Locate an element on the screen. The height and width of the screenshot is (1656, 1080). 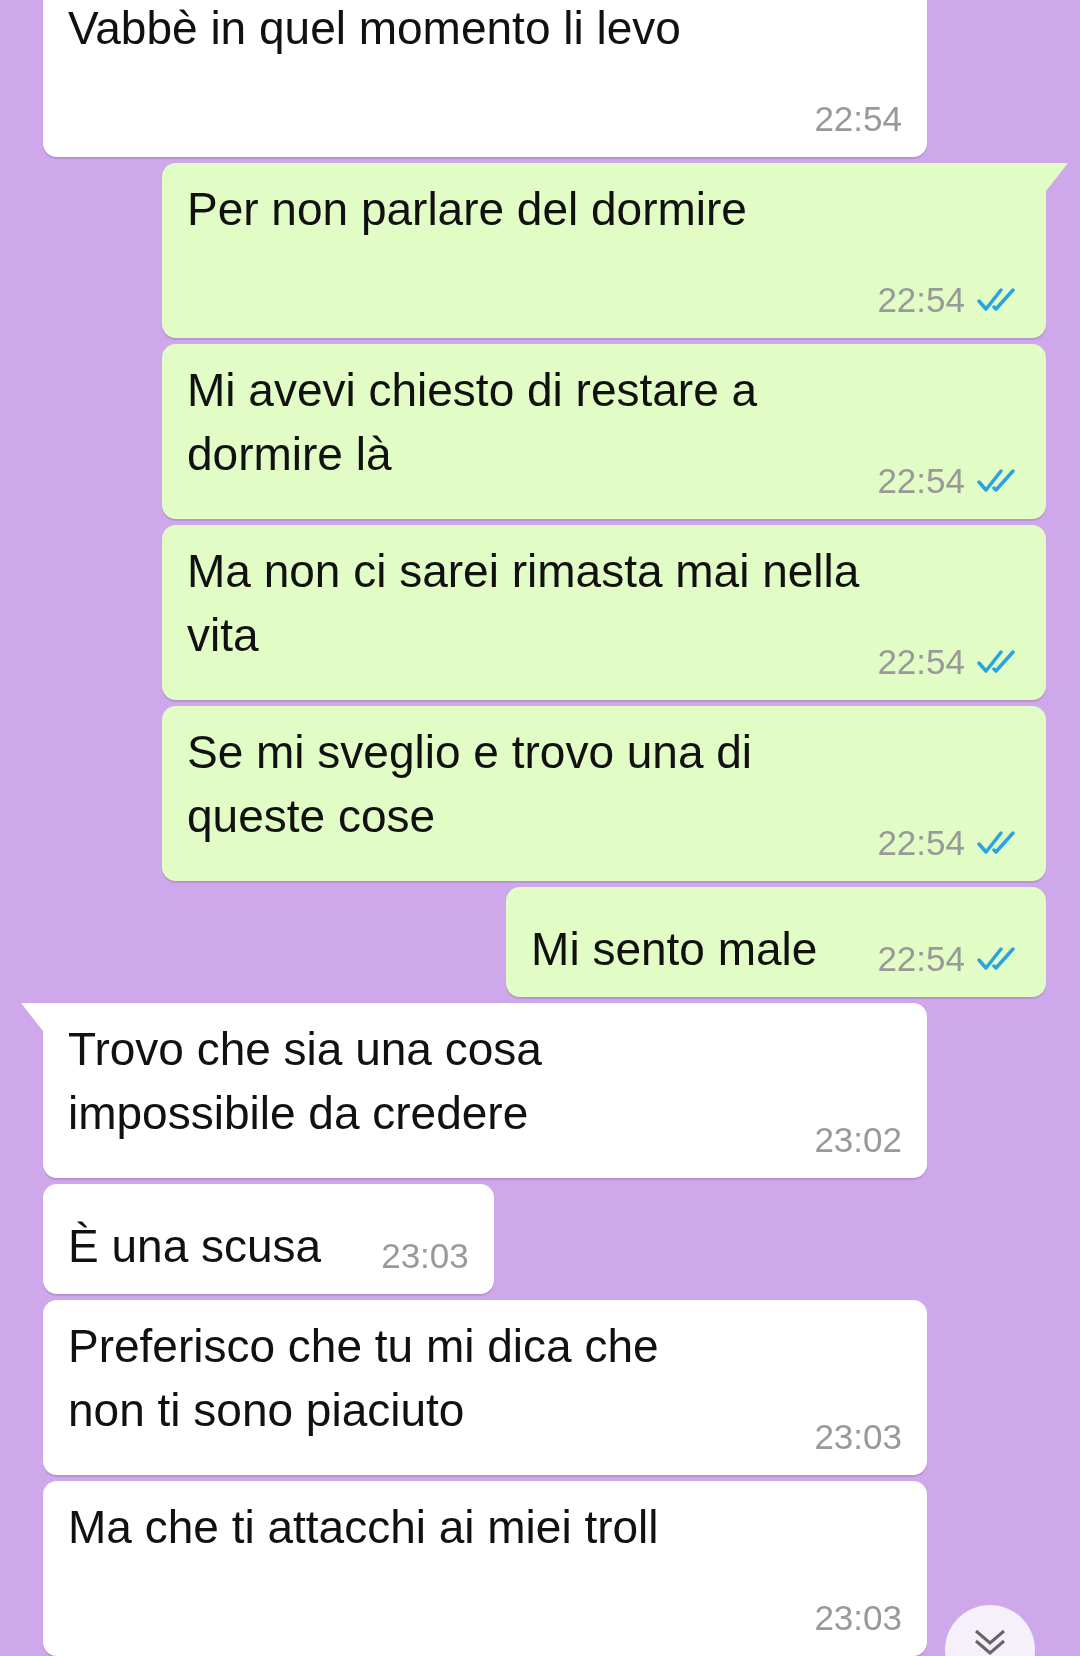
message-text: Per non parlare del dormire is located at coordinates (467, 209).